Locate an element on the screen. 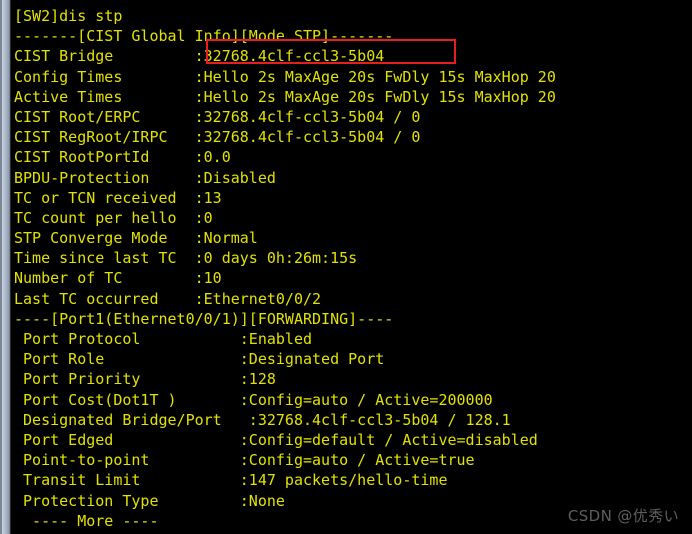 This screenshot has width=692, height=534. console-line: STP Converge Mode :Normal is located at coordinates (136, 238).